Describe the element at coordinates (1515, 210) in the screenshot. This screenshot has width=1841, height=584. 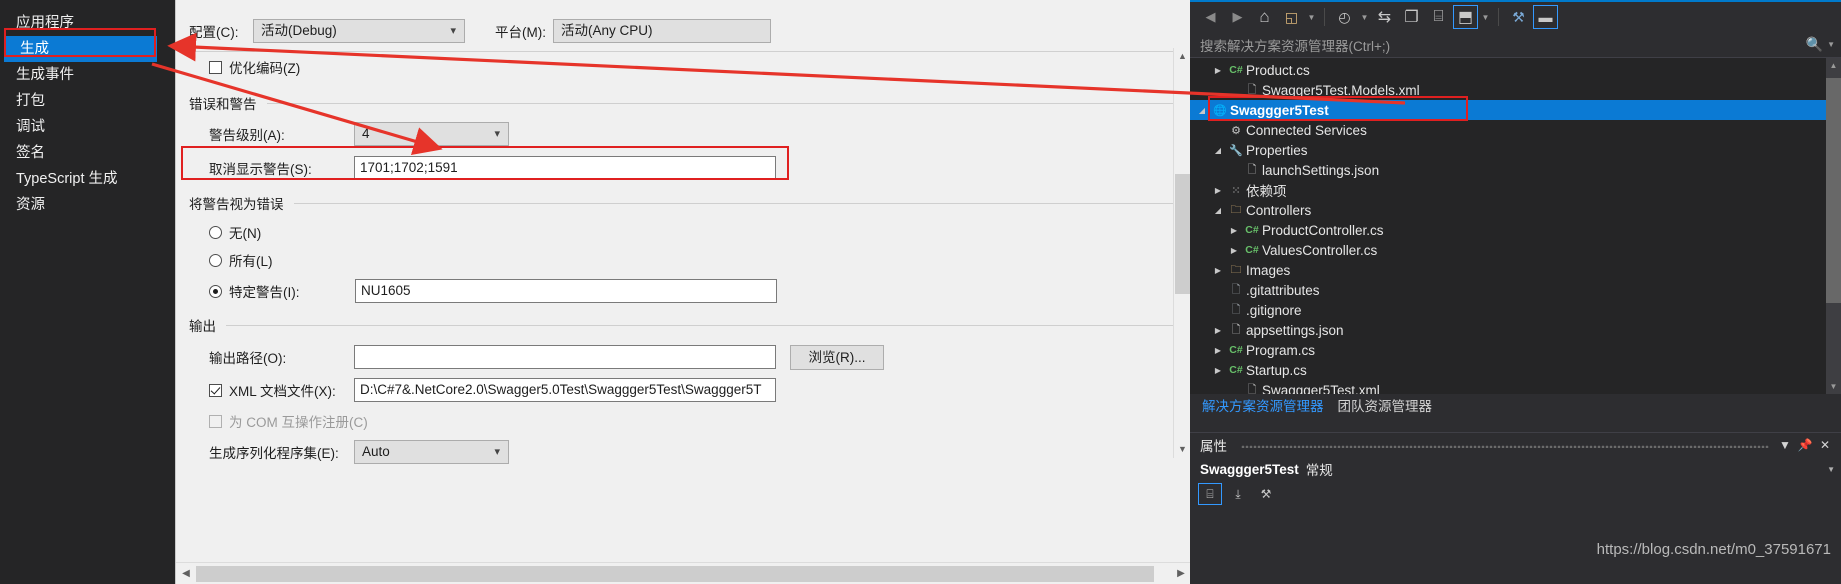
I see `tree-node: ◢ 🗀 Controllers` at that location.